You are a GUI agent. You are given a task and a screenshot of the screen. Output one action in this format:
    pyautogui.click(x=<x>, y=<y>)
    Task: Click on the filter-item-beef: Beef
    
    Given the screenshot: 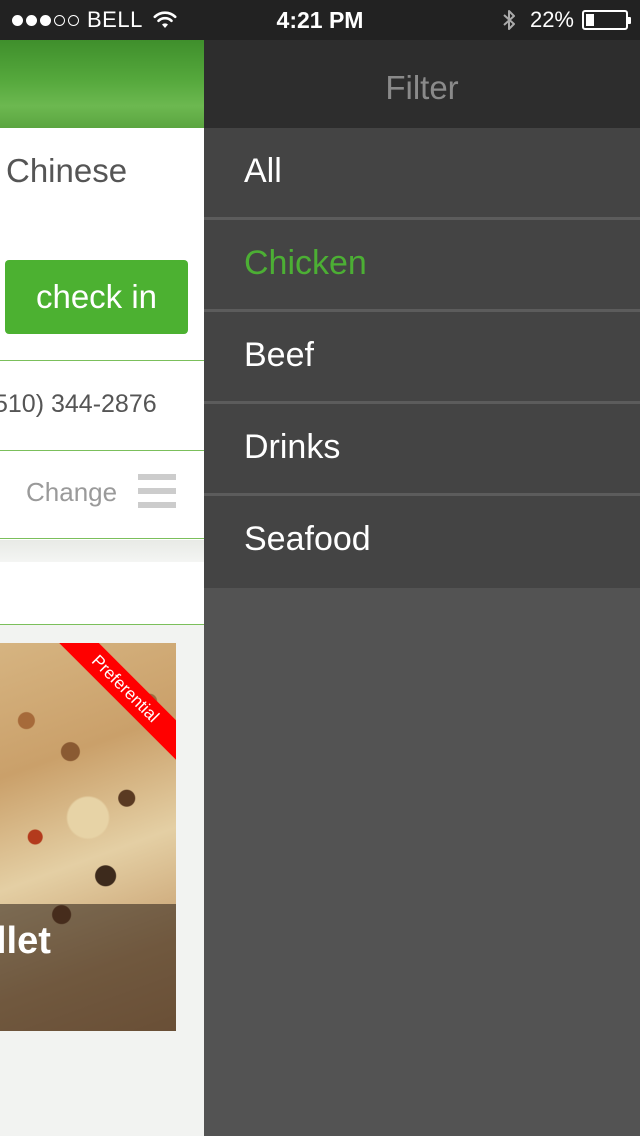 What is the action you would take?
    pyautogui.click(x=422, y=358)
    